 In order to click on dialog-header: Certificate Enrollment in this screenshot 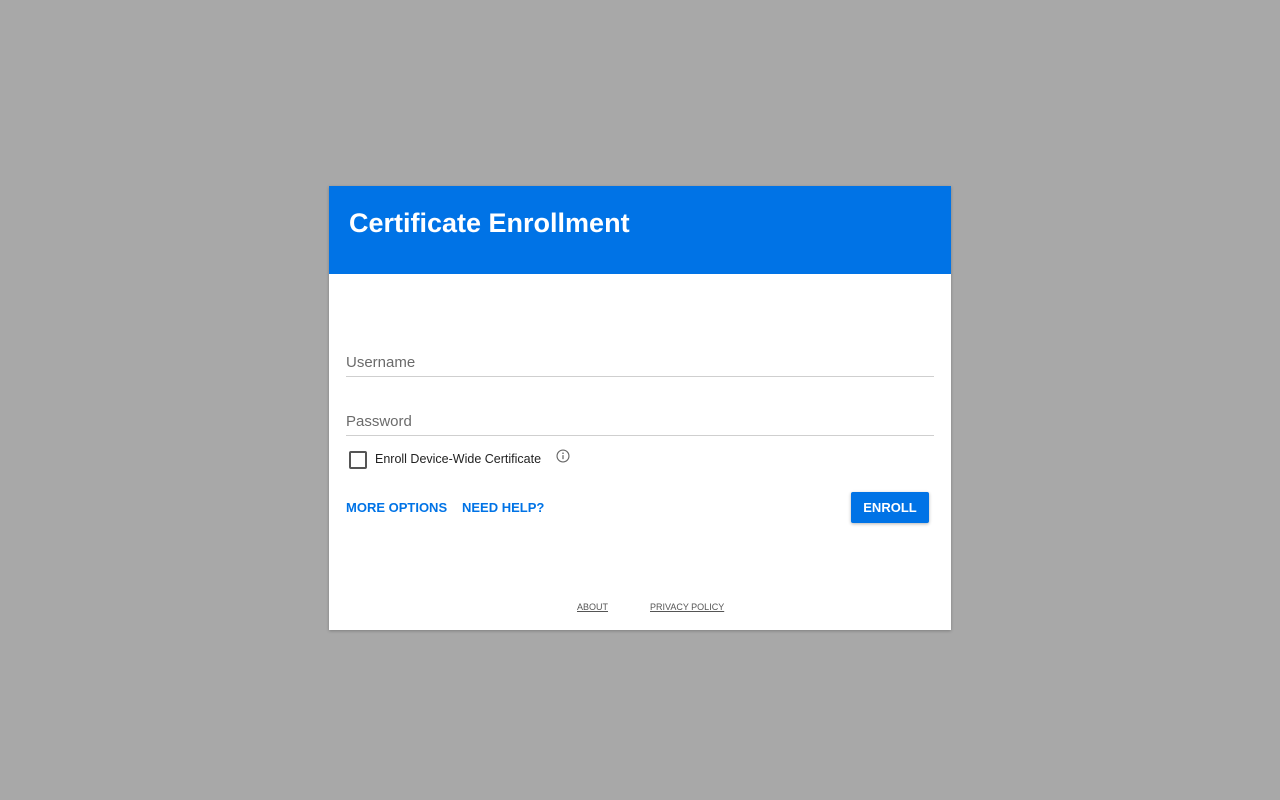, I will do `click(640, 230)`.